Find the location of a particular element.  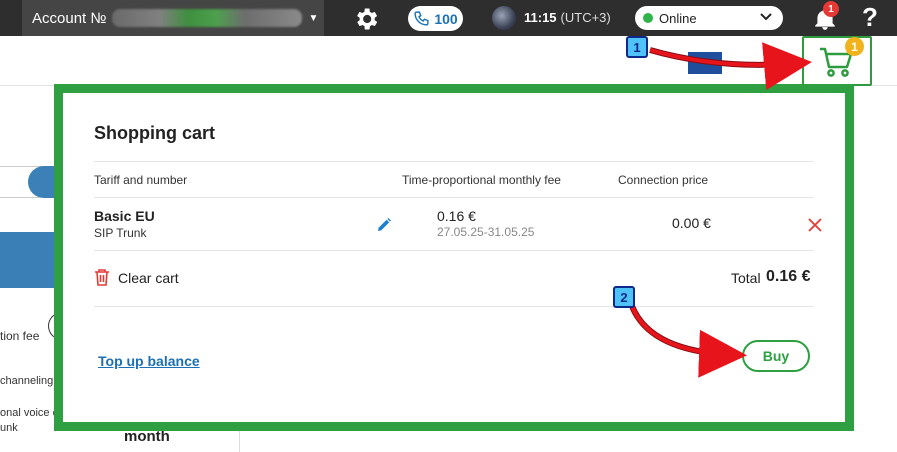

top-bar: Account № ▼ 100 11:15 (UTC+3) Online 1 ? is located at coordinates (448, 18).